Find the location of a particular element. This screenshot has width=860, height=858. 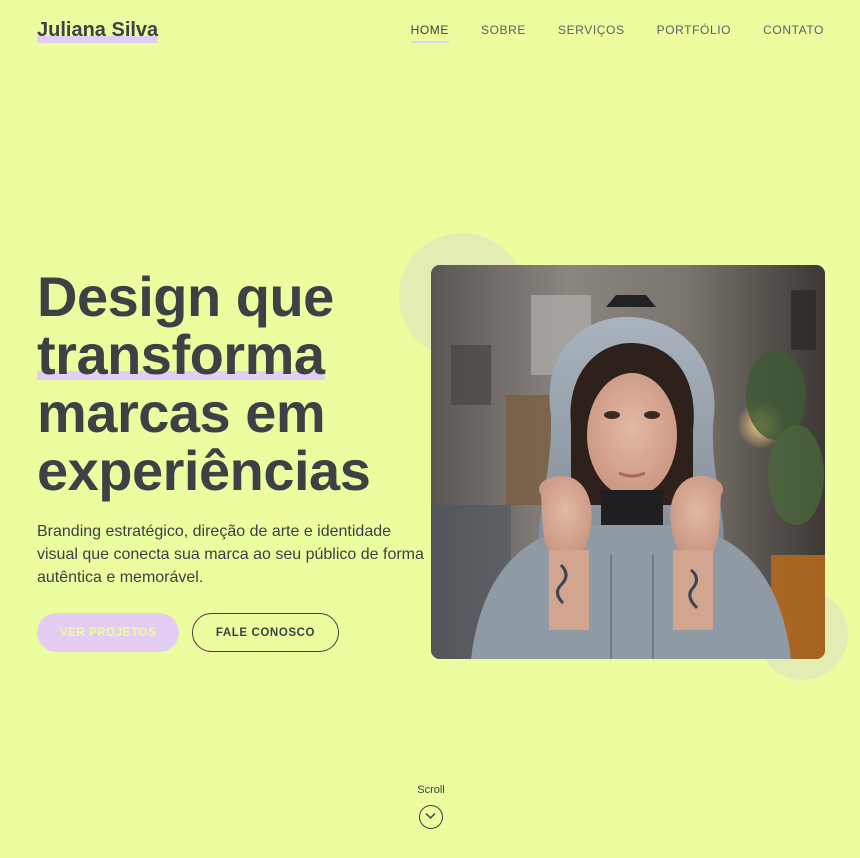

highlighted-word-text: transforma is located at coordinates (181, 354).